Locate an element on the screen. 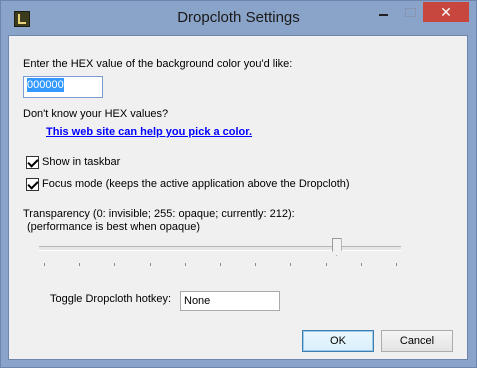 This screenshot has width=477, height=374. hex-help-question: Don't know your HEX values? is located at coordinates (96, 114).